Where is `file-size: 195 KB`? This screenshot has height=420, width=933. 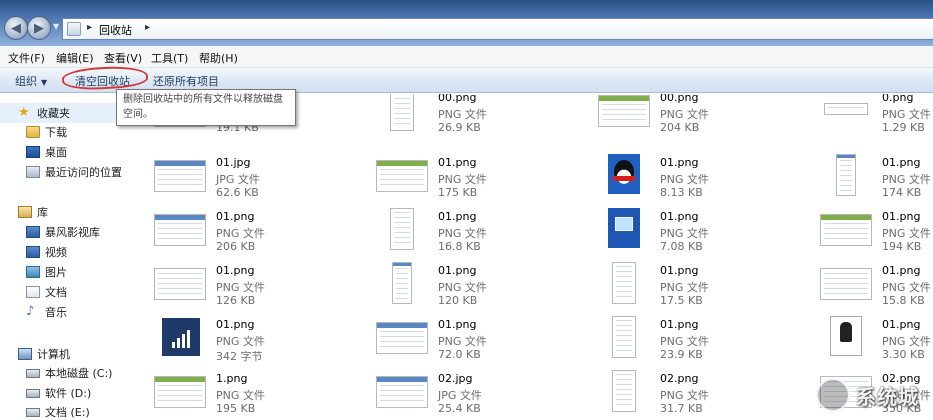 file-size: 195 KB is located at coordinates (236, 408).